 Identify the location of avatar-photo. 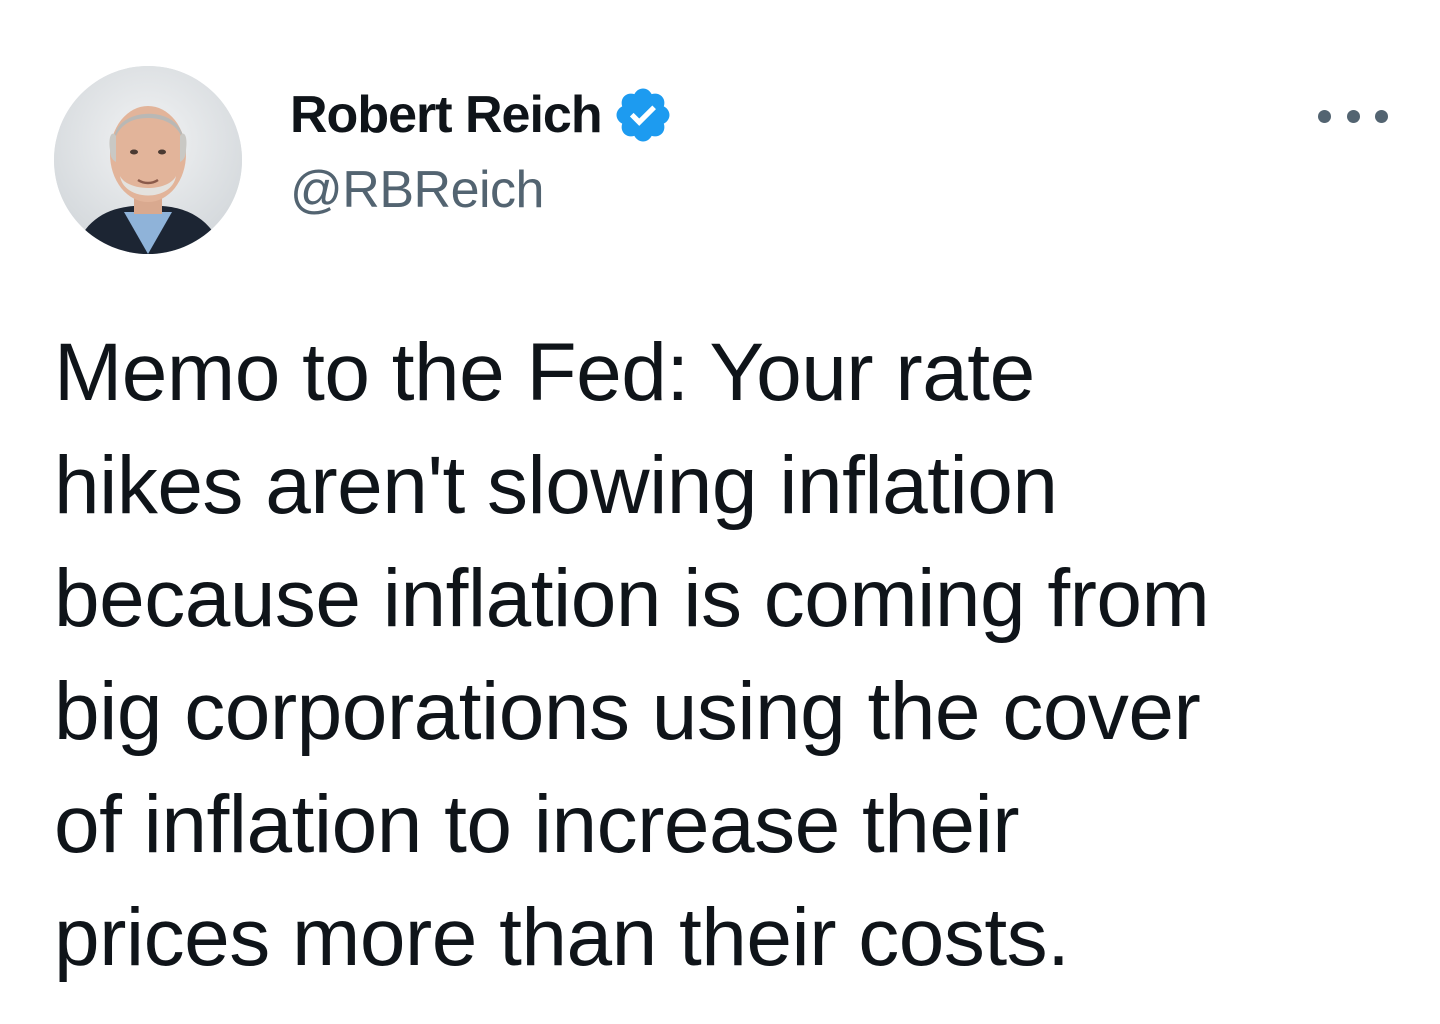
(148, 160).